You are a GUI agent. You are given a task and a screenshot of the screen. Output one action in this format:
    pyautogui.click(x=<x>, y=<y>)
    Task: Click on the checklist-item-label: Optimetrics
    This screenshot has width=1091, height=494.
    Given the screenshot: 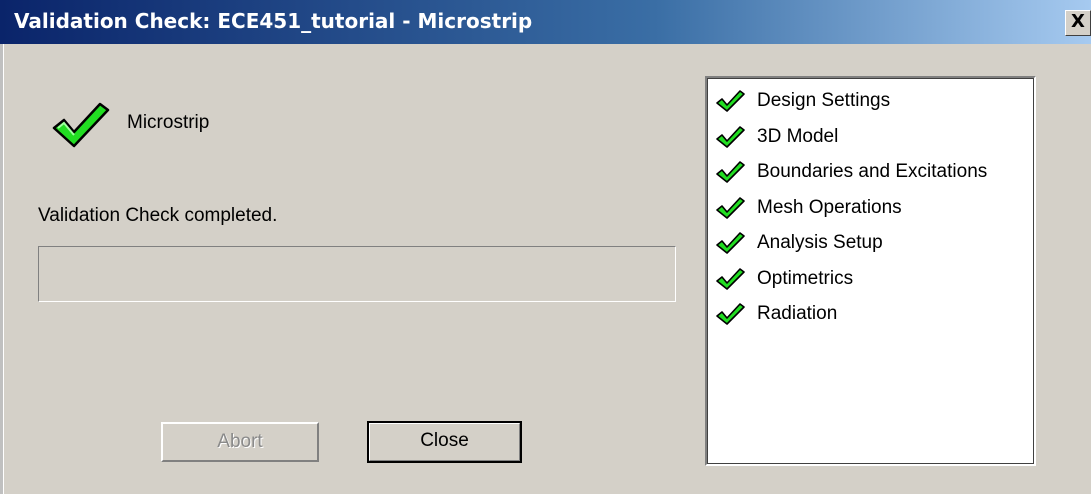 What is the action you would take?
    pyautogui.click(x=805, y=278)
    